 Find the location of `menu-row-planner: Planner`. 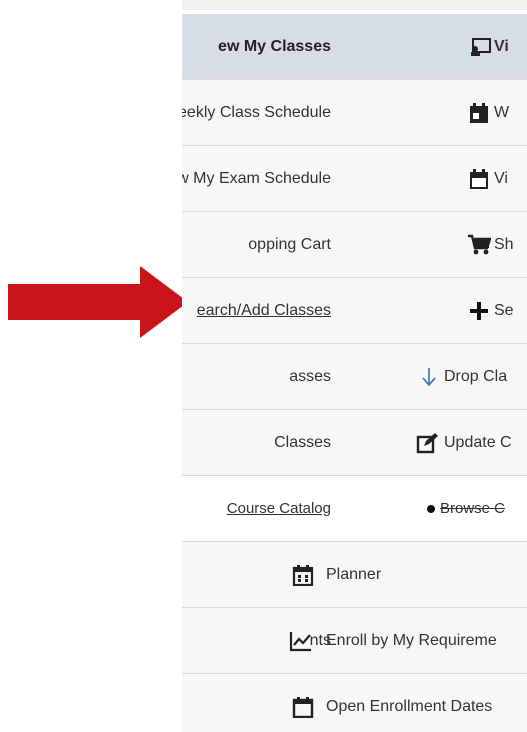

menu-row-planner: Planner is located at coordinates (354, 575).